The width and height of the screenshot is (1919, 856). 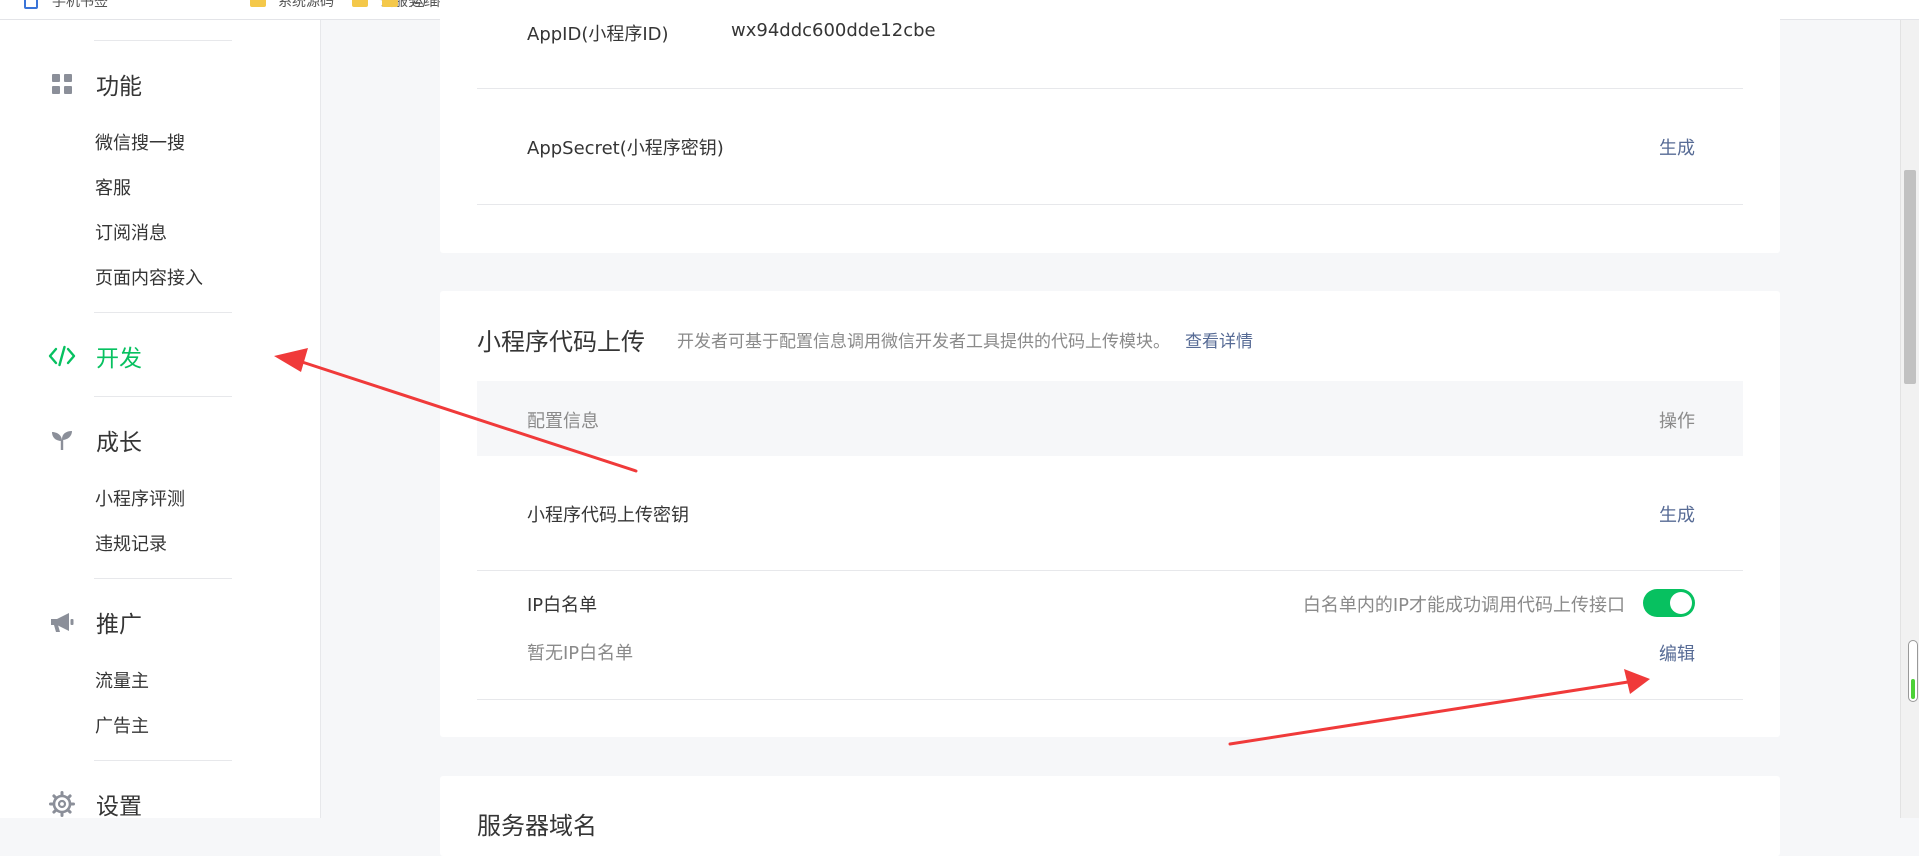 I want to click on ip-whitelist-label: IP白名单, so click(x=562, y=605).